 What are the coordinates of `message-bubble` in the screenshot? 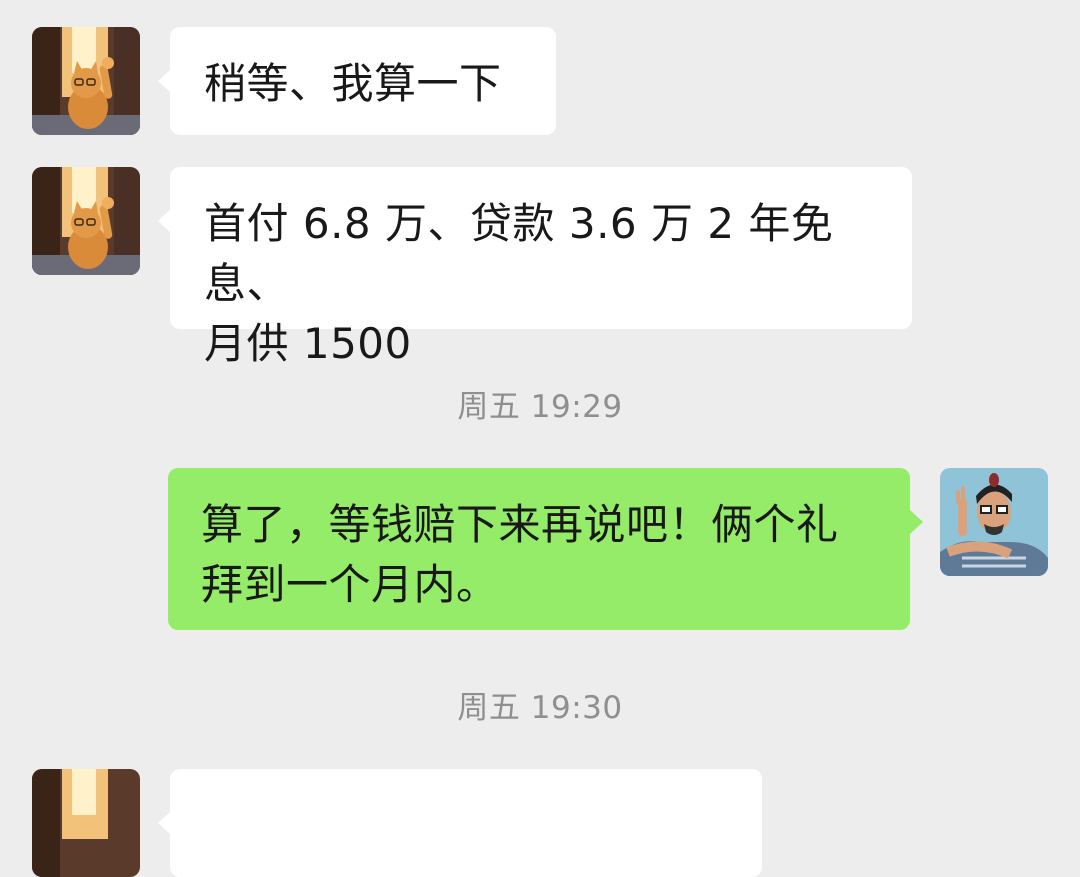 It's located at (460, 823).